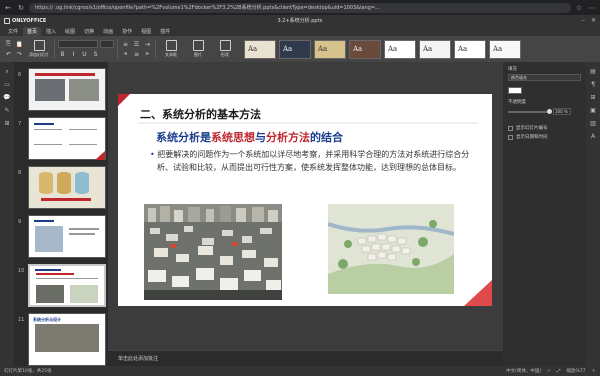 The height and width of the screenshot is (376, 600). What do you see at coordinates (147, 54) in the screenshot?
I see `align-right-icon: ⫸` at bounding box center [147, 54].